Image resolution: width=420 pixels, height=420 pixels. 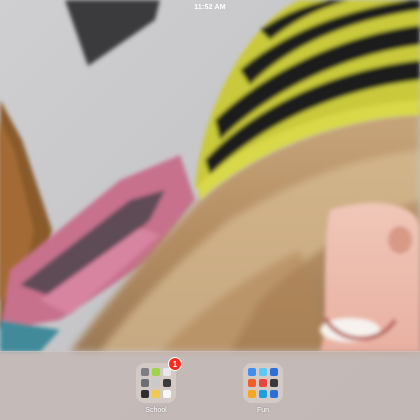 I want to click on folder-school: 1 School, so click(x=159, y=385).